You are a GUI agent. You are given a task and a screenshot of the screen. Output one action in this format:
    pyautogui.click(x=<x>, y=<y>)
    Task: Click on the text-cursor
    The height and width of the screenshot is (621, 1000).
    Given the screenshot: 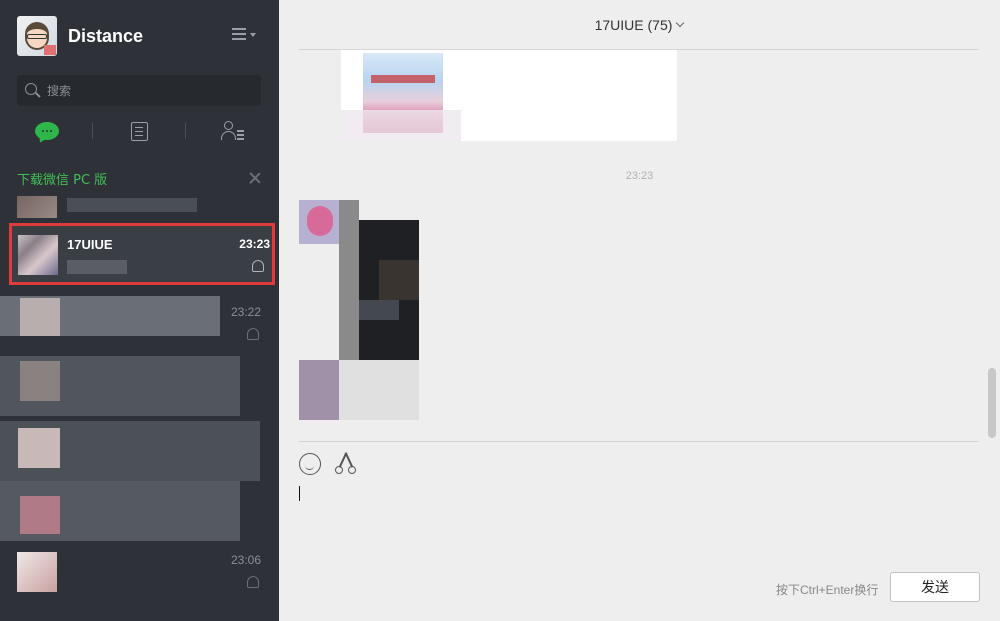 What is the action you would take?
    pyautogui.click(x=299, y=493)
    